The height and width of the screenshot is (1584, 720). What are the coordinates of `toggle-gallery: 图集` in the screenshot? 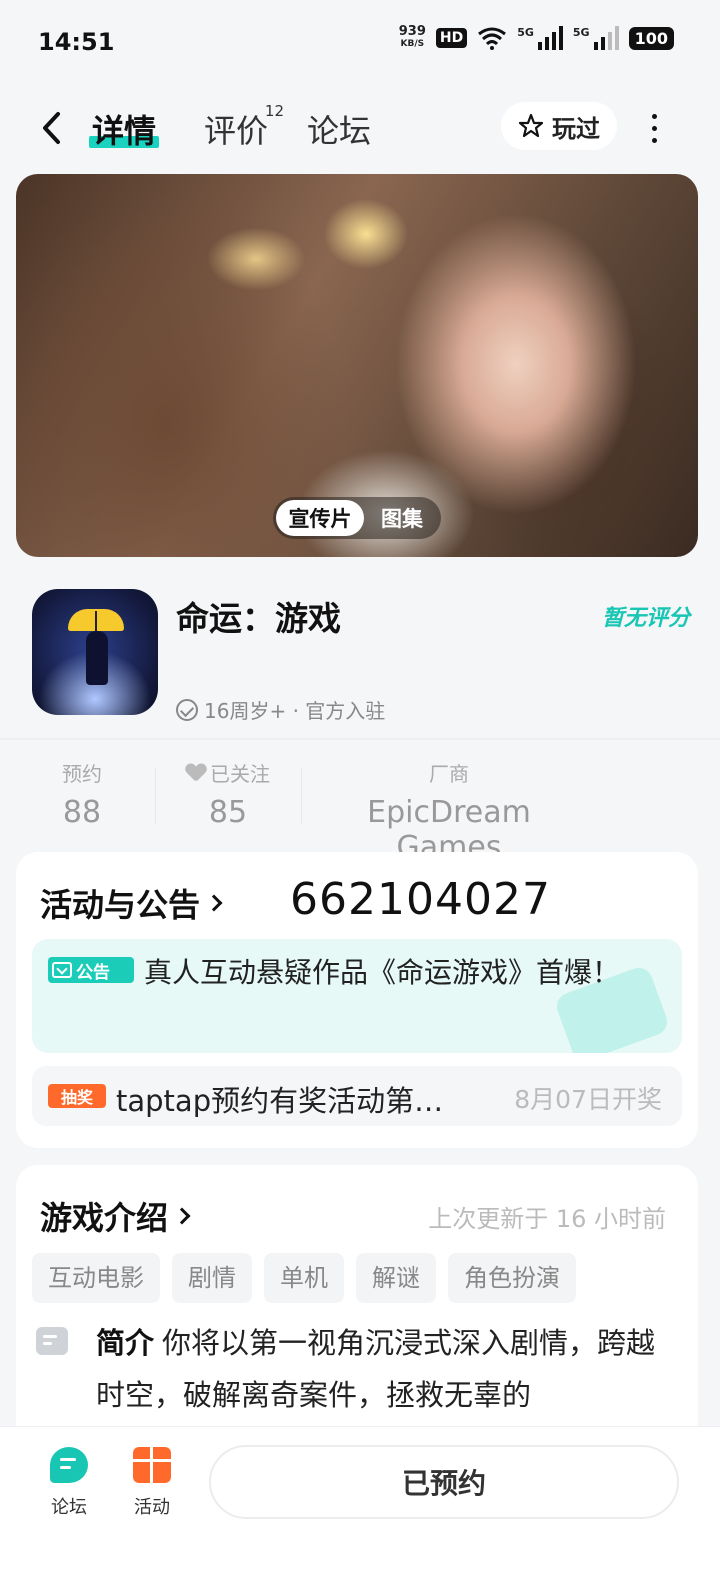 It's located at (402, 518).